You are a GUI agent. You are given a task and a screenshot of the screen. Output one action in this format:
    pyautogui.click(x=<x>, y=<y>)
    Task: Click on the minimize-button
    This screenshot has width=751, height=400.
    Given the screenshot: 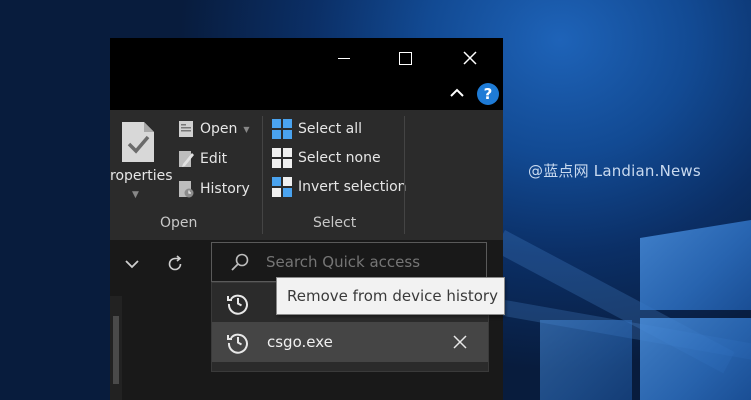 What is the action you would take?
    pyautogui.click(x=344, y=58)
    